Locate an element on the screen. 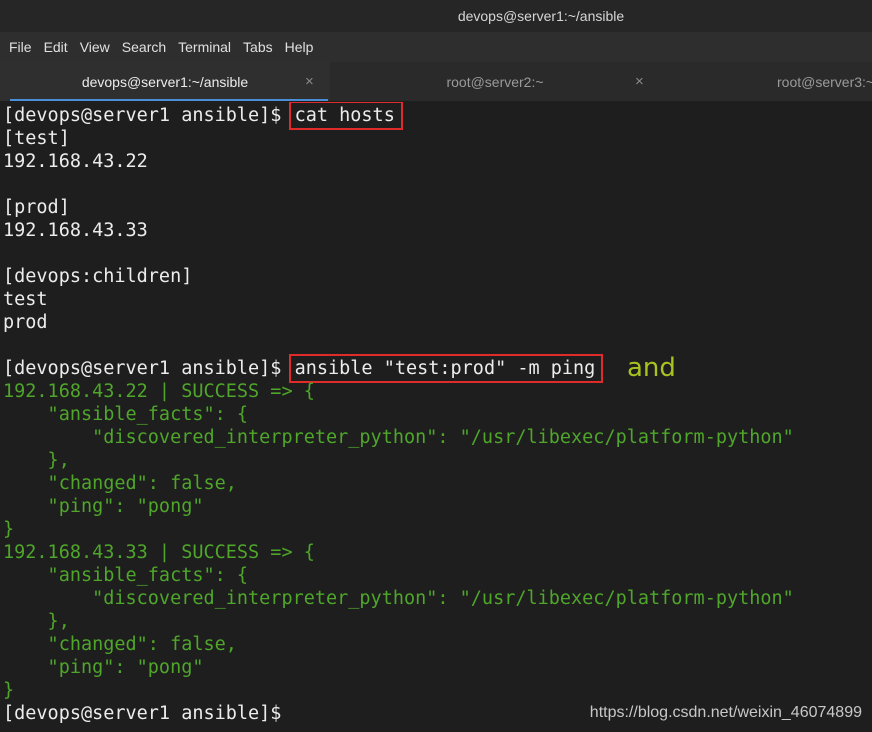 Image resolution: width=872 pixels, height=732 pixels. tab-label: root@server2:~ is located at coordinates (495, 82).